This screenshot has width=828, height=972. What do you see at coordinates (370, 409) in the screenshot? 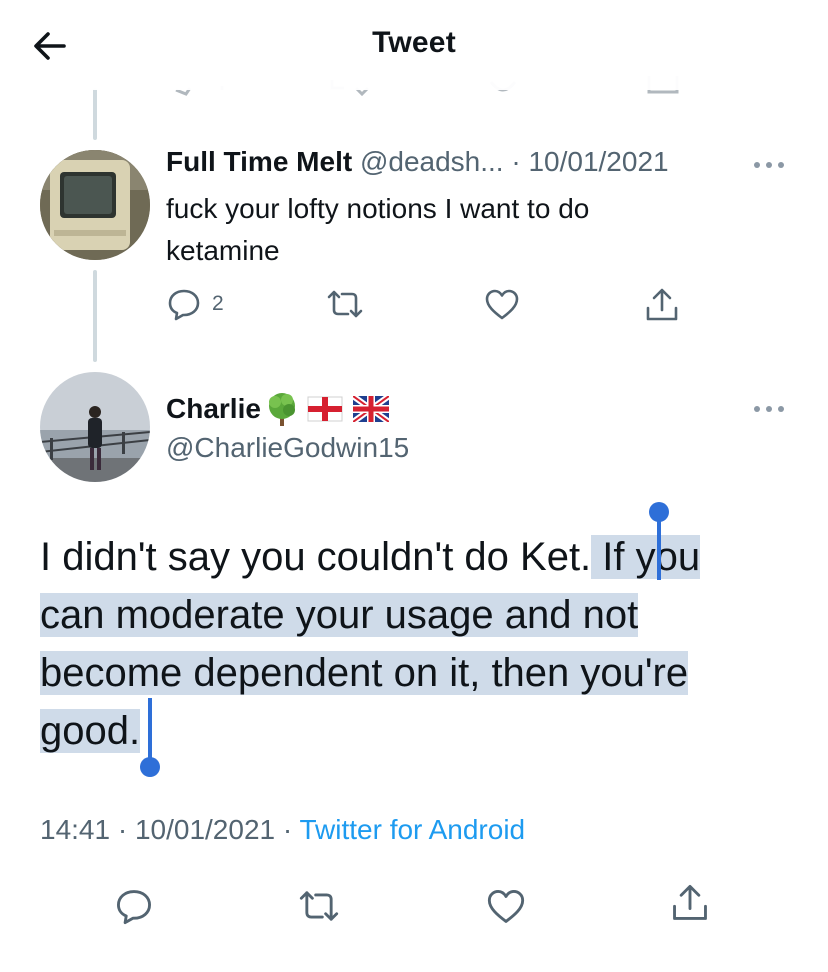
I see `union-jack-flag-icon` at bounding box center [370, 409].